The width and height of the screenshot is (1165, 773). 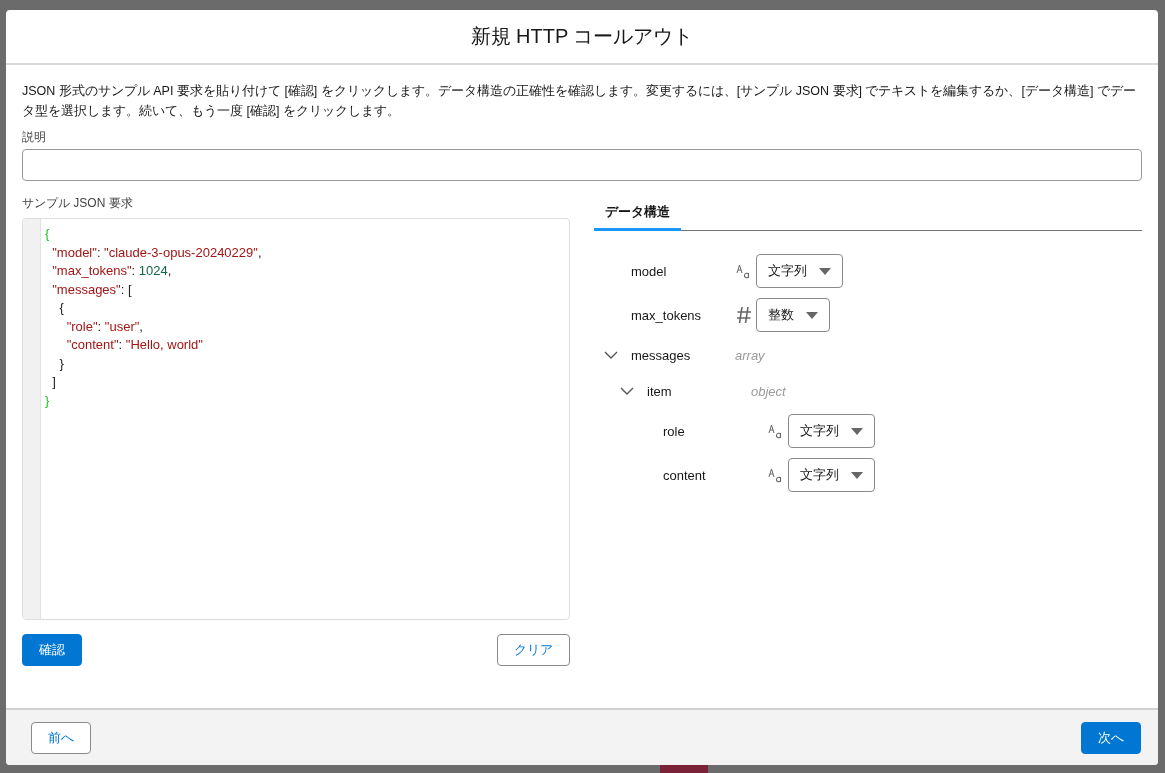 I want to click on code-line: "content": "Hello, world", so click(x=134, y=345).